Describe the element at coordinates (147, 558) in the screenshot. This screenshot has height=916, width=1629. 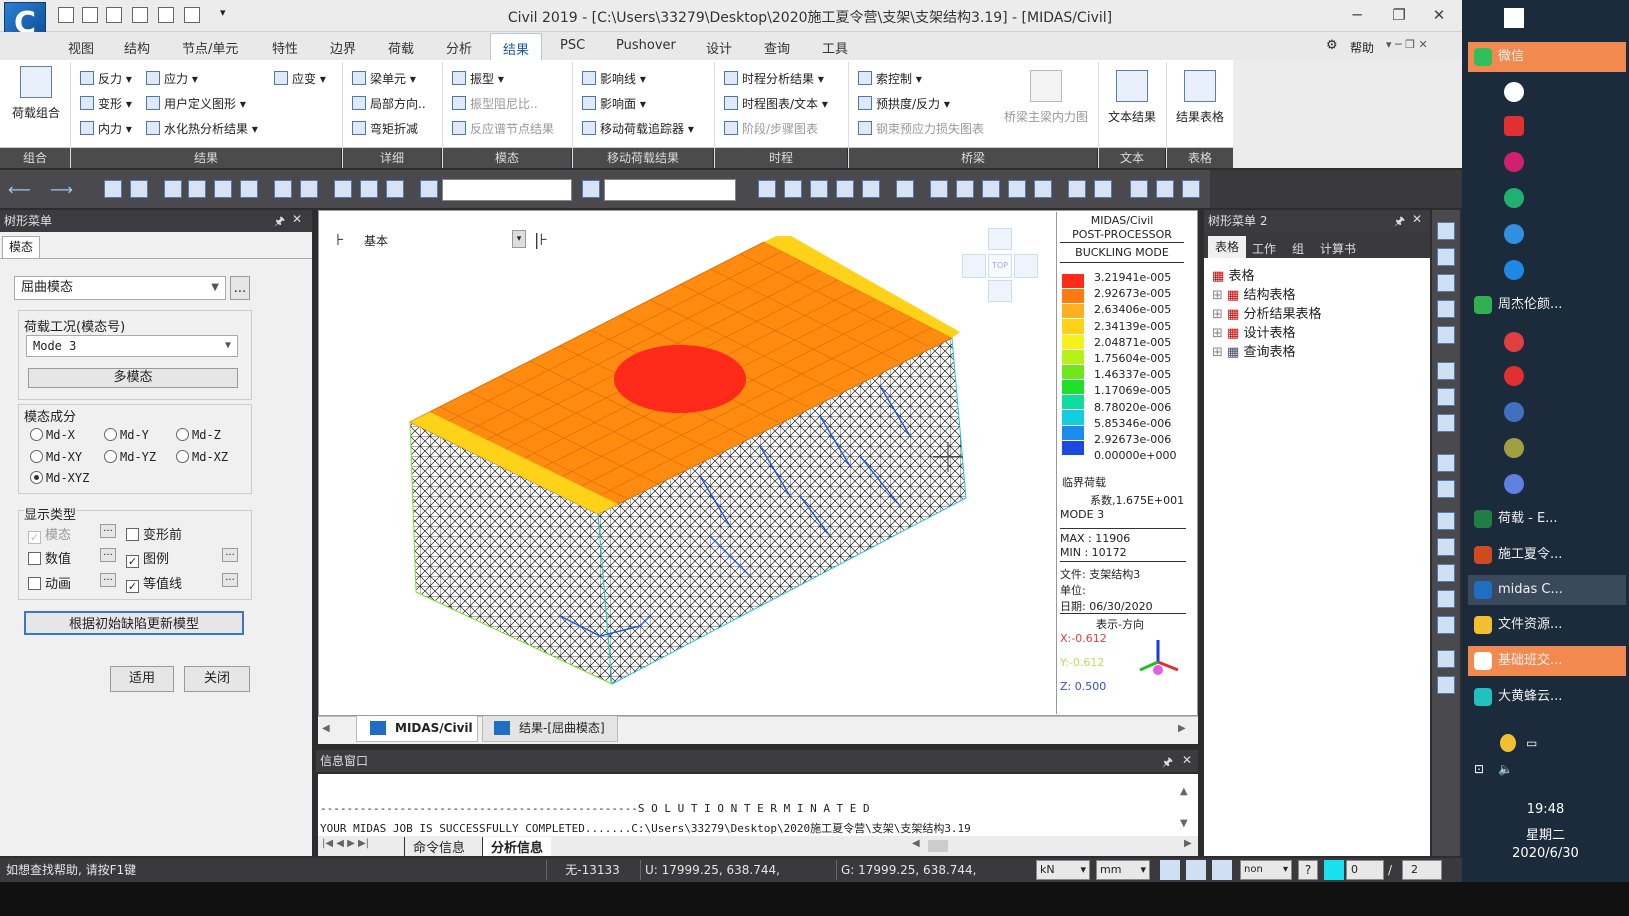
I see `legend-checkbox: ✓ 图例` at that location.